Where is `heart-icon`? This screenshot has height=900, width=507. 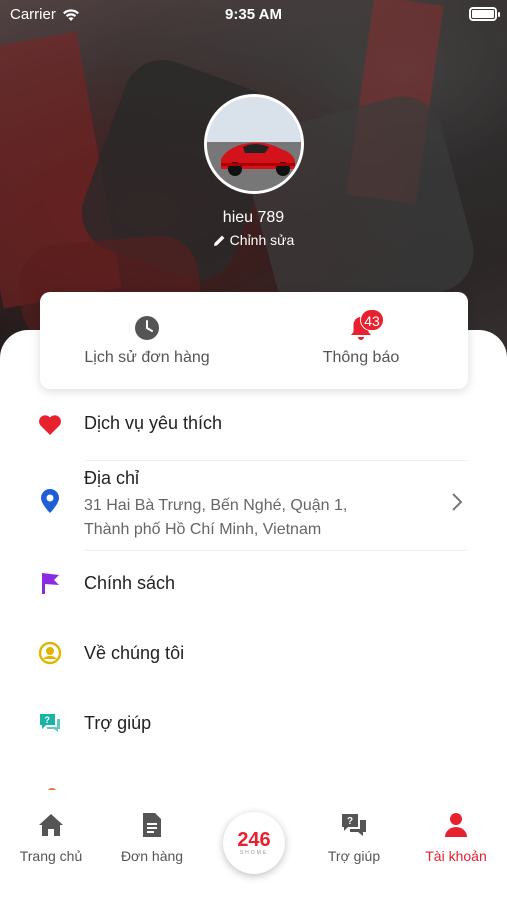 heart-icon is located at coordinates (50, 425).